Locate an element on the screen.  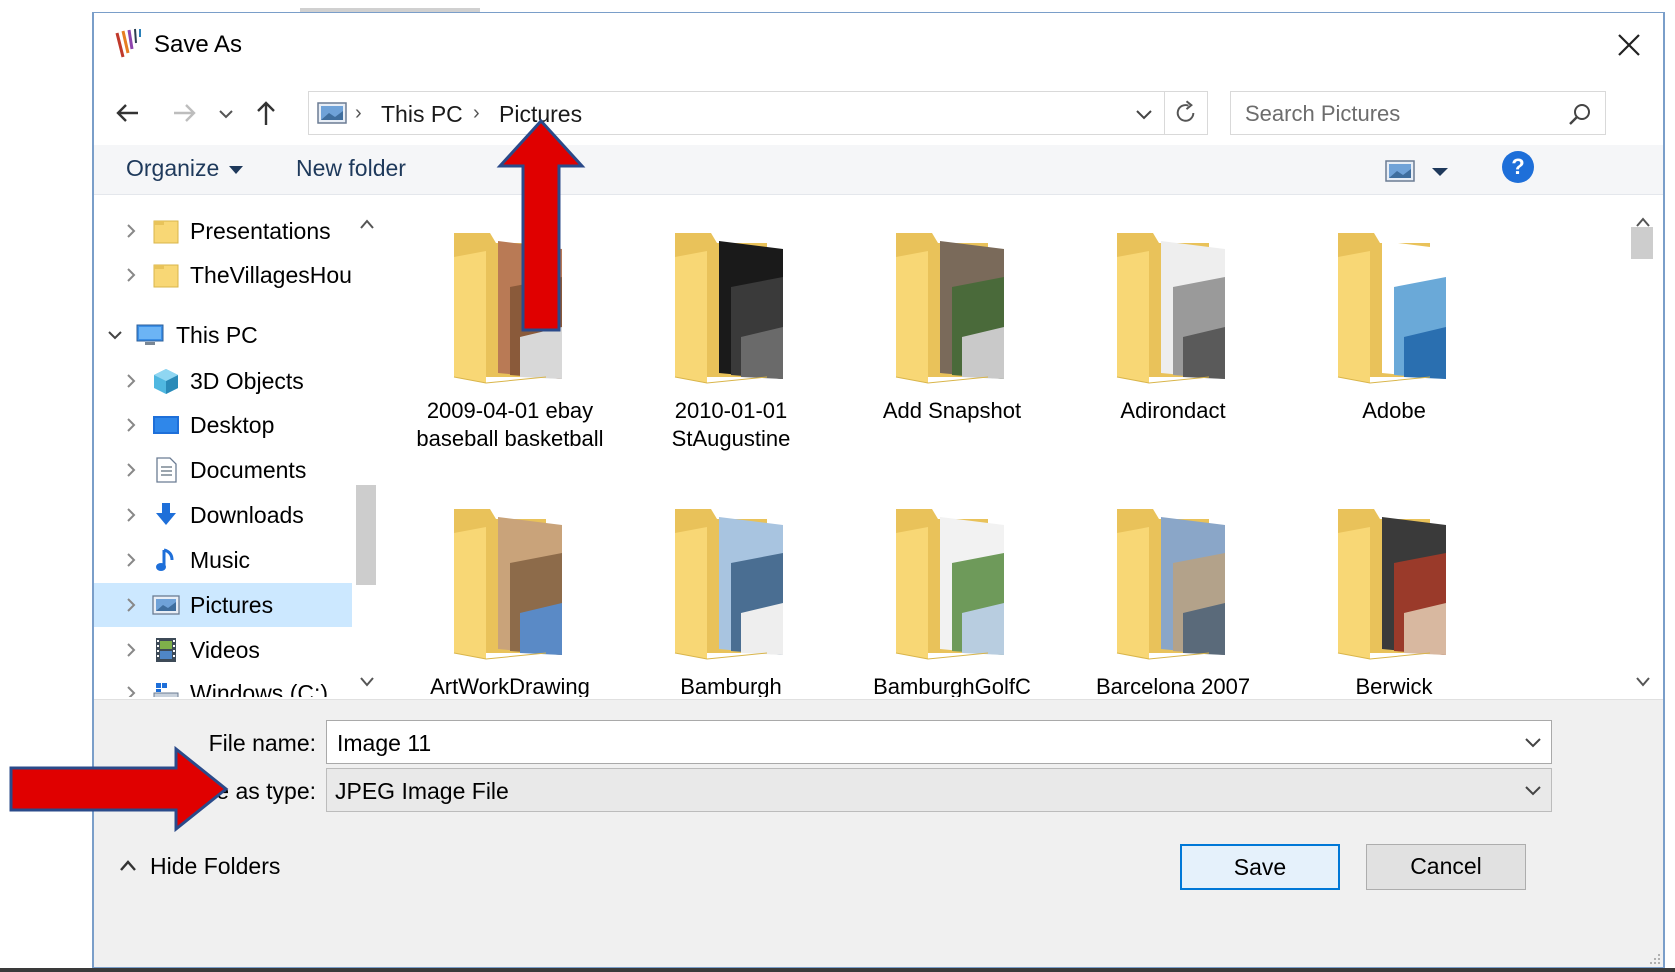
navigation-row: › This PC › Pictures is located at coordinates (878, 113).